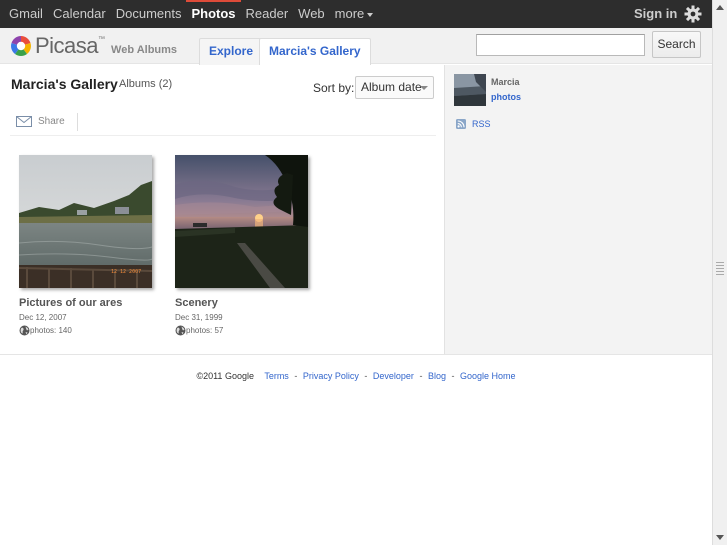 The image size is (727, 545). What do you see at coordinates (276, 376) in the screenshot?
I see `footer-link-terms: Terms` at bounding box center [276, 376].